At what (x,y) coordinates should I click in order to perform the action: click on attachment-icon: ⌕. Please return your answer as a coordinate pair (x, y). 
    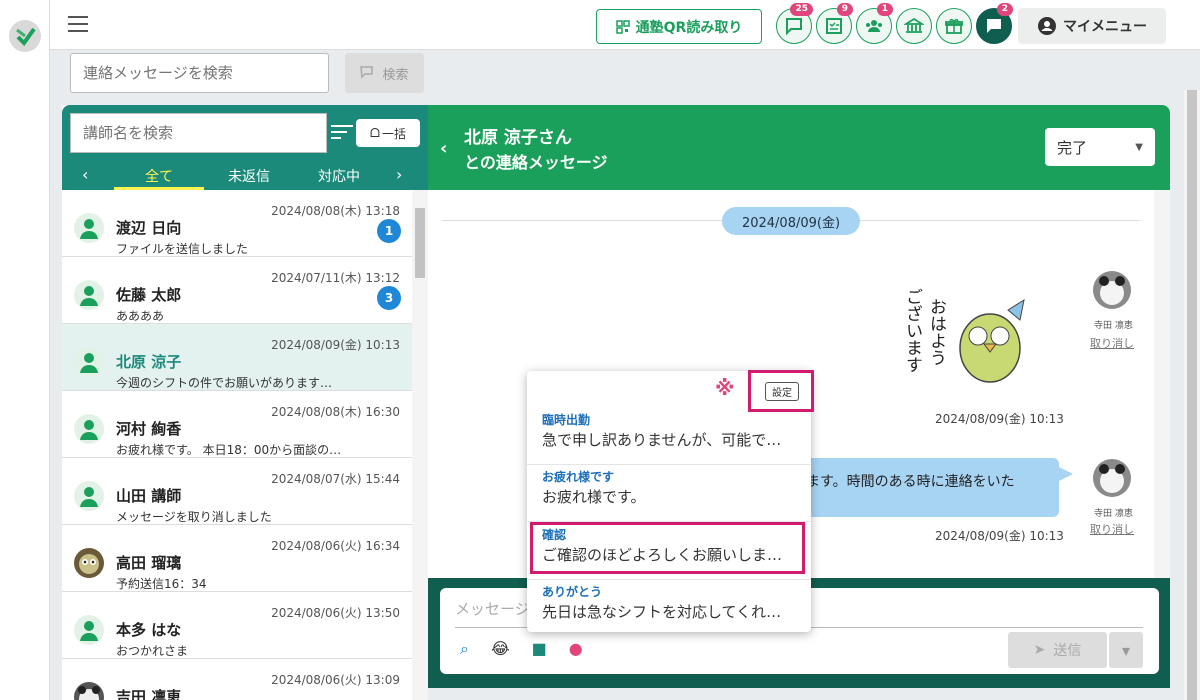
    Looking at the image, I should click on (464, 649).